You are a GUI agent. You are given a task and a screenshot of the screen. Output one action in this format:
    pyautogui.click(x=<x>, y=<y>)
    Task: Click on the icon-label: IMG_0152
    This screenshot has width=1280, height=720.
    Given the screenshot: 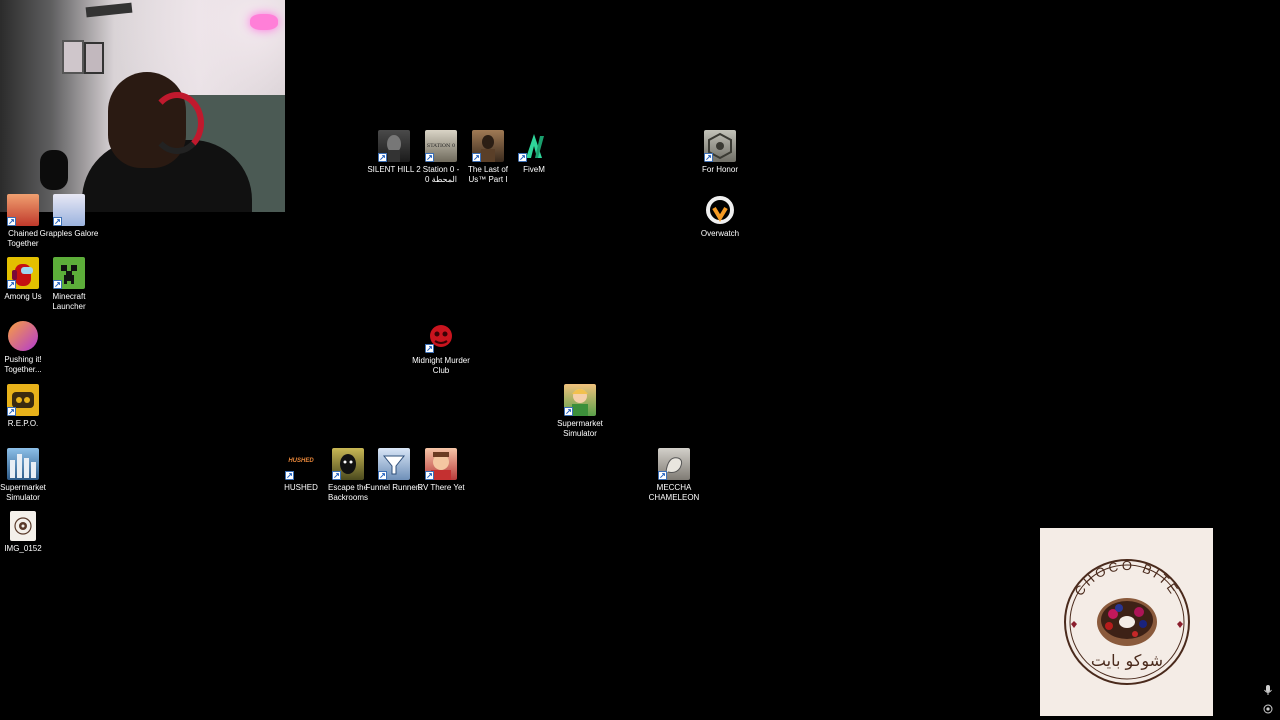 What is the action you would take?
    pyautogui.click(x=23, y=548)
    